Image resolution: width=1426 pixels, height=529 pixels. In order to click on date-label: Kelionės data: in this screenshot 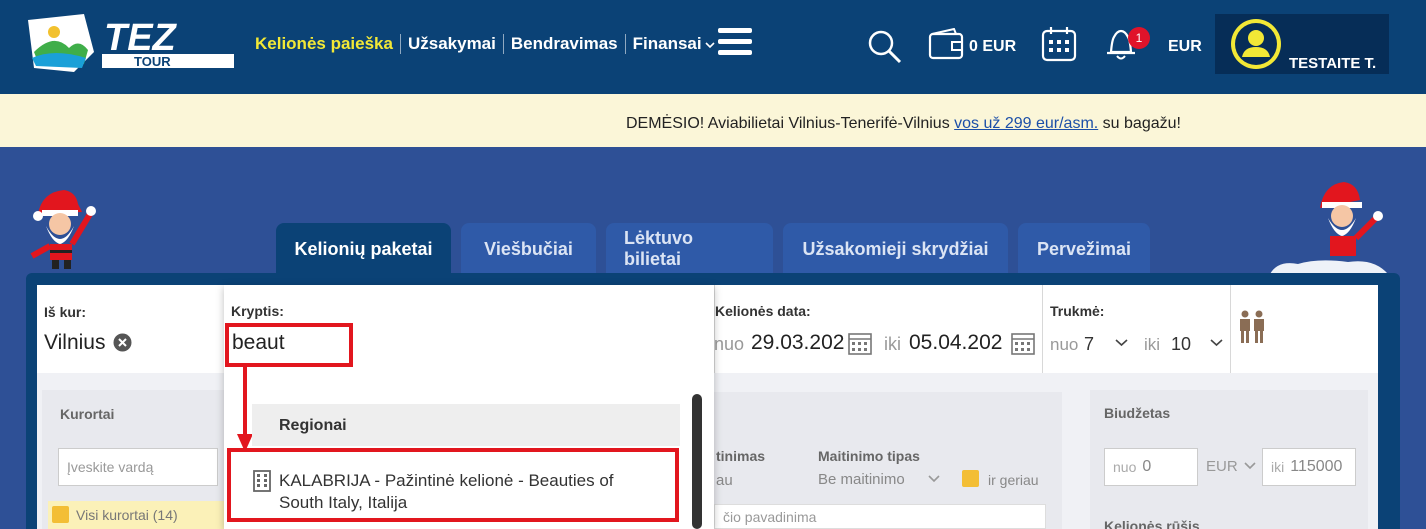, I will do `click(763, 311)`.